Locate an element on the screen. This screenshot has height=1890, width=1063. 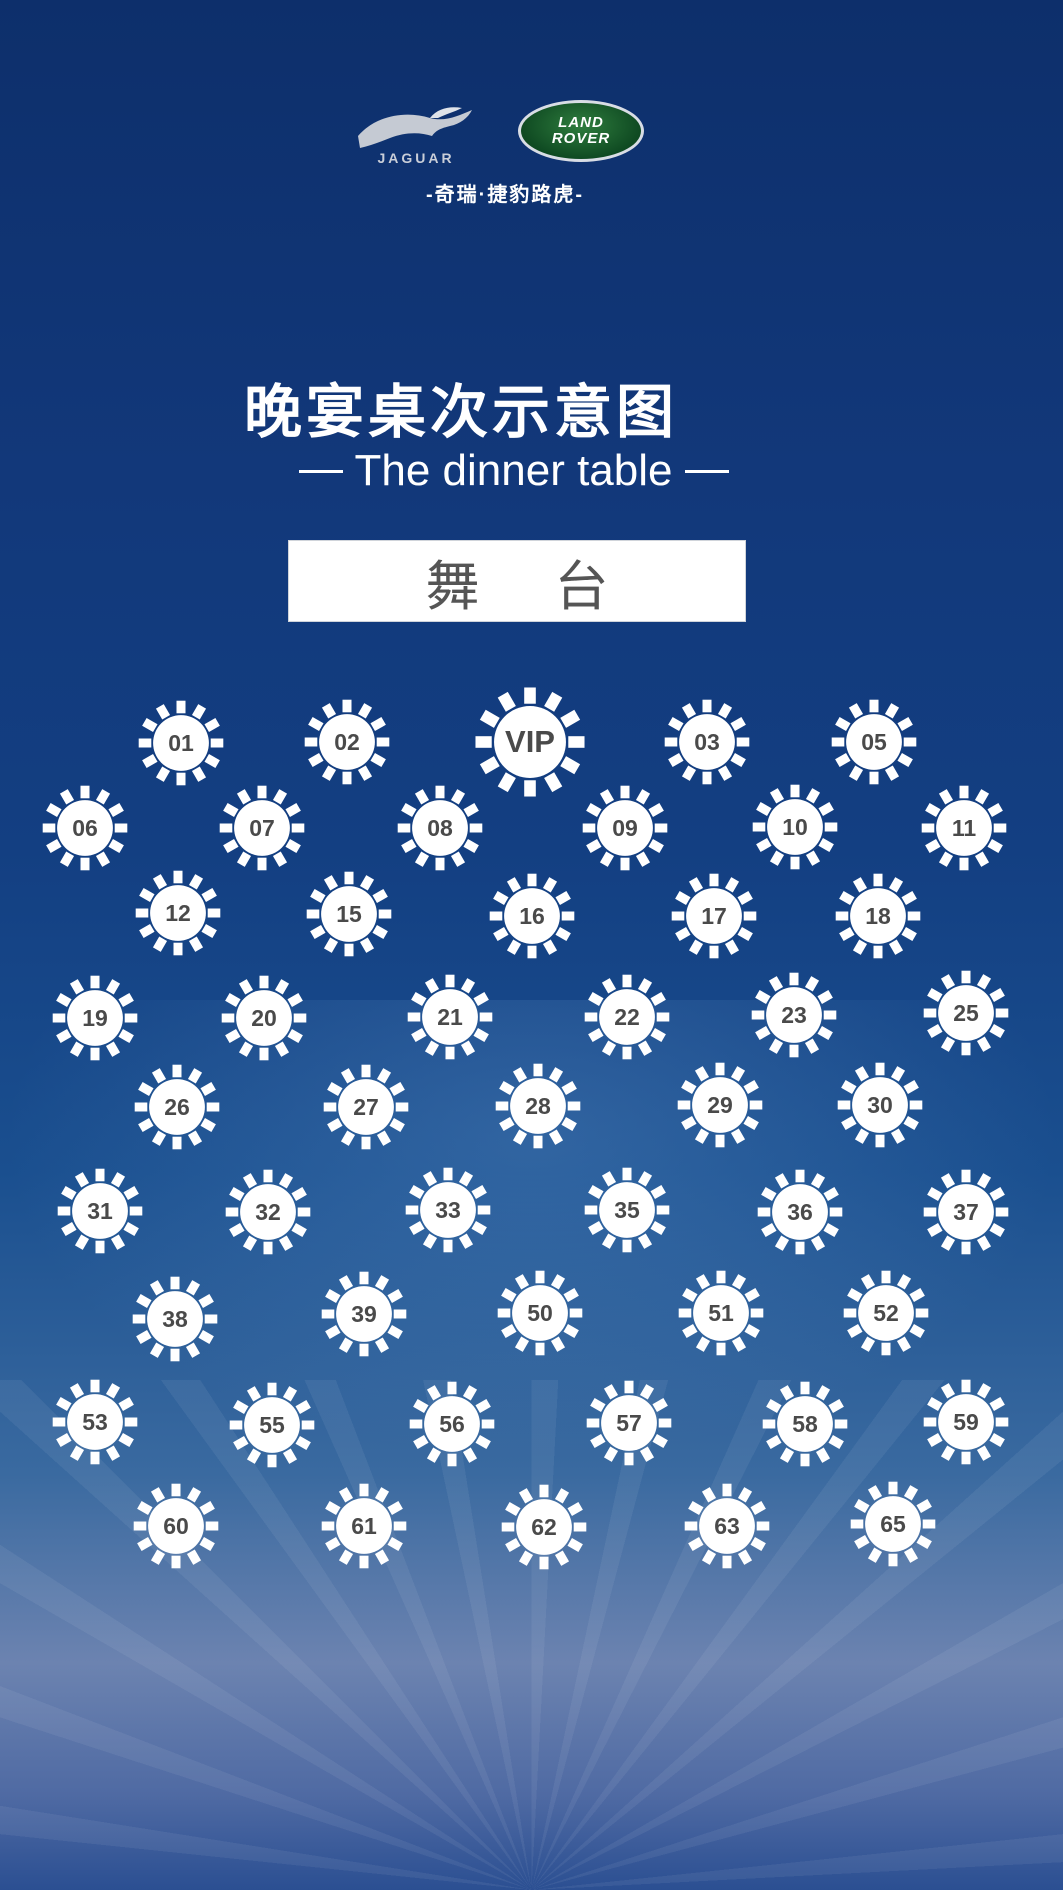
table-56: 56 is located at coordinates (452, 1424).